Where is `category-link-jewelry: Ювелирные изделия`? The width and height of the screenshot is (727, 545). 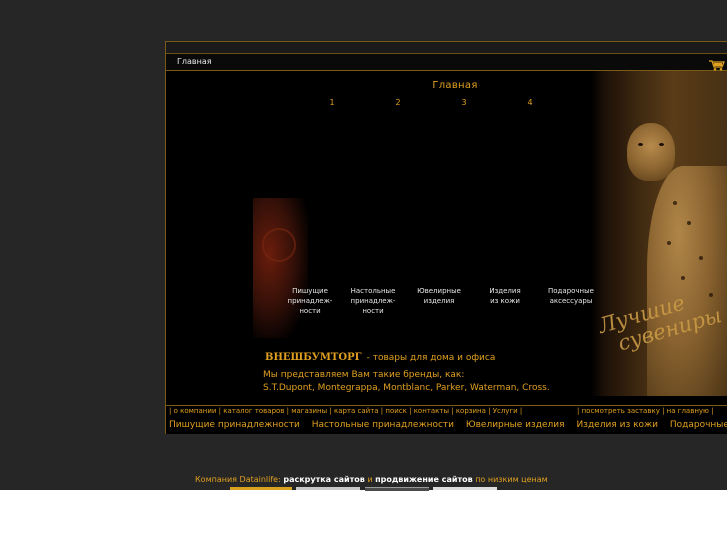 category-link-jewelry: Ювелирные изделия is located at coordinates (515, 425).